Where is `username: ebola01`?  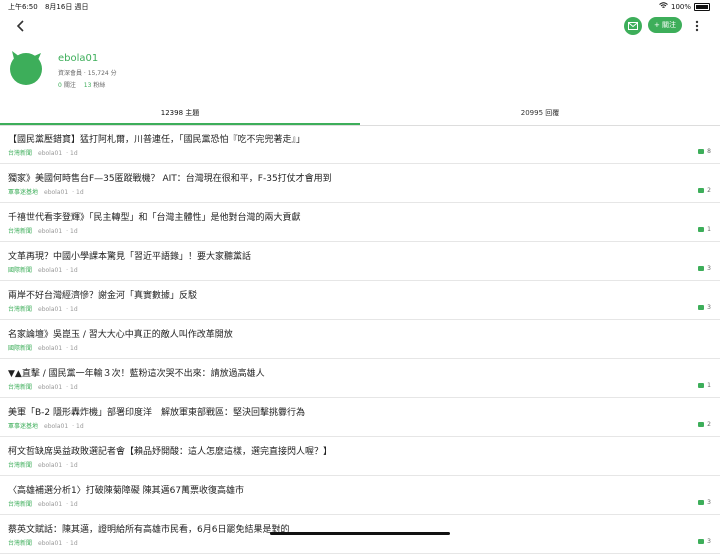
username: ebola01 is located at coordinates (78, 58).